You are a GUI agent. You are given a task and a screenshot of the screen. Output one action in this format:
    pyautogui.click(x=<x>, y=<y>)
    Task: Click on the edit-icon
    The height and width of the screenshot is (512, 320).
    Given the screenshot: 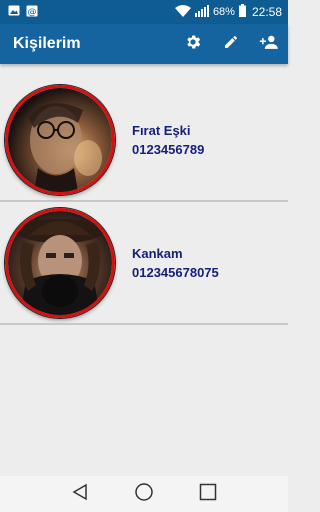 What is the action you would take?
    pyautogui.click(x=231, y=44)
    